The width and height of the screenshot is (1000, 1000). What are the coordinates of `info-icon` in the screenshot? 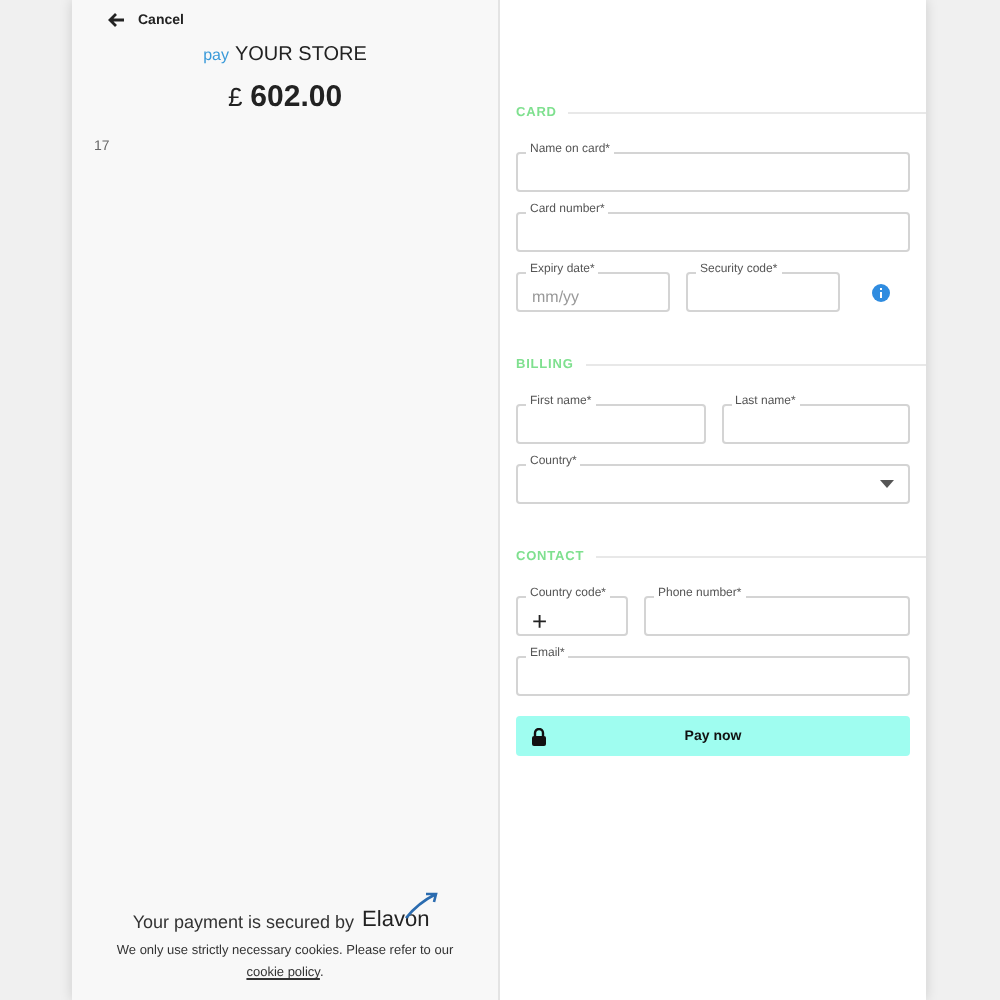 It's located at (881, 292).